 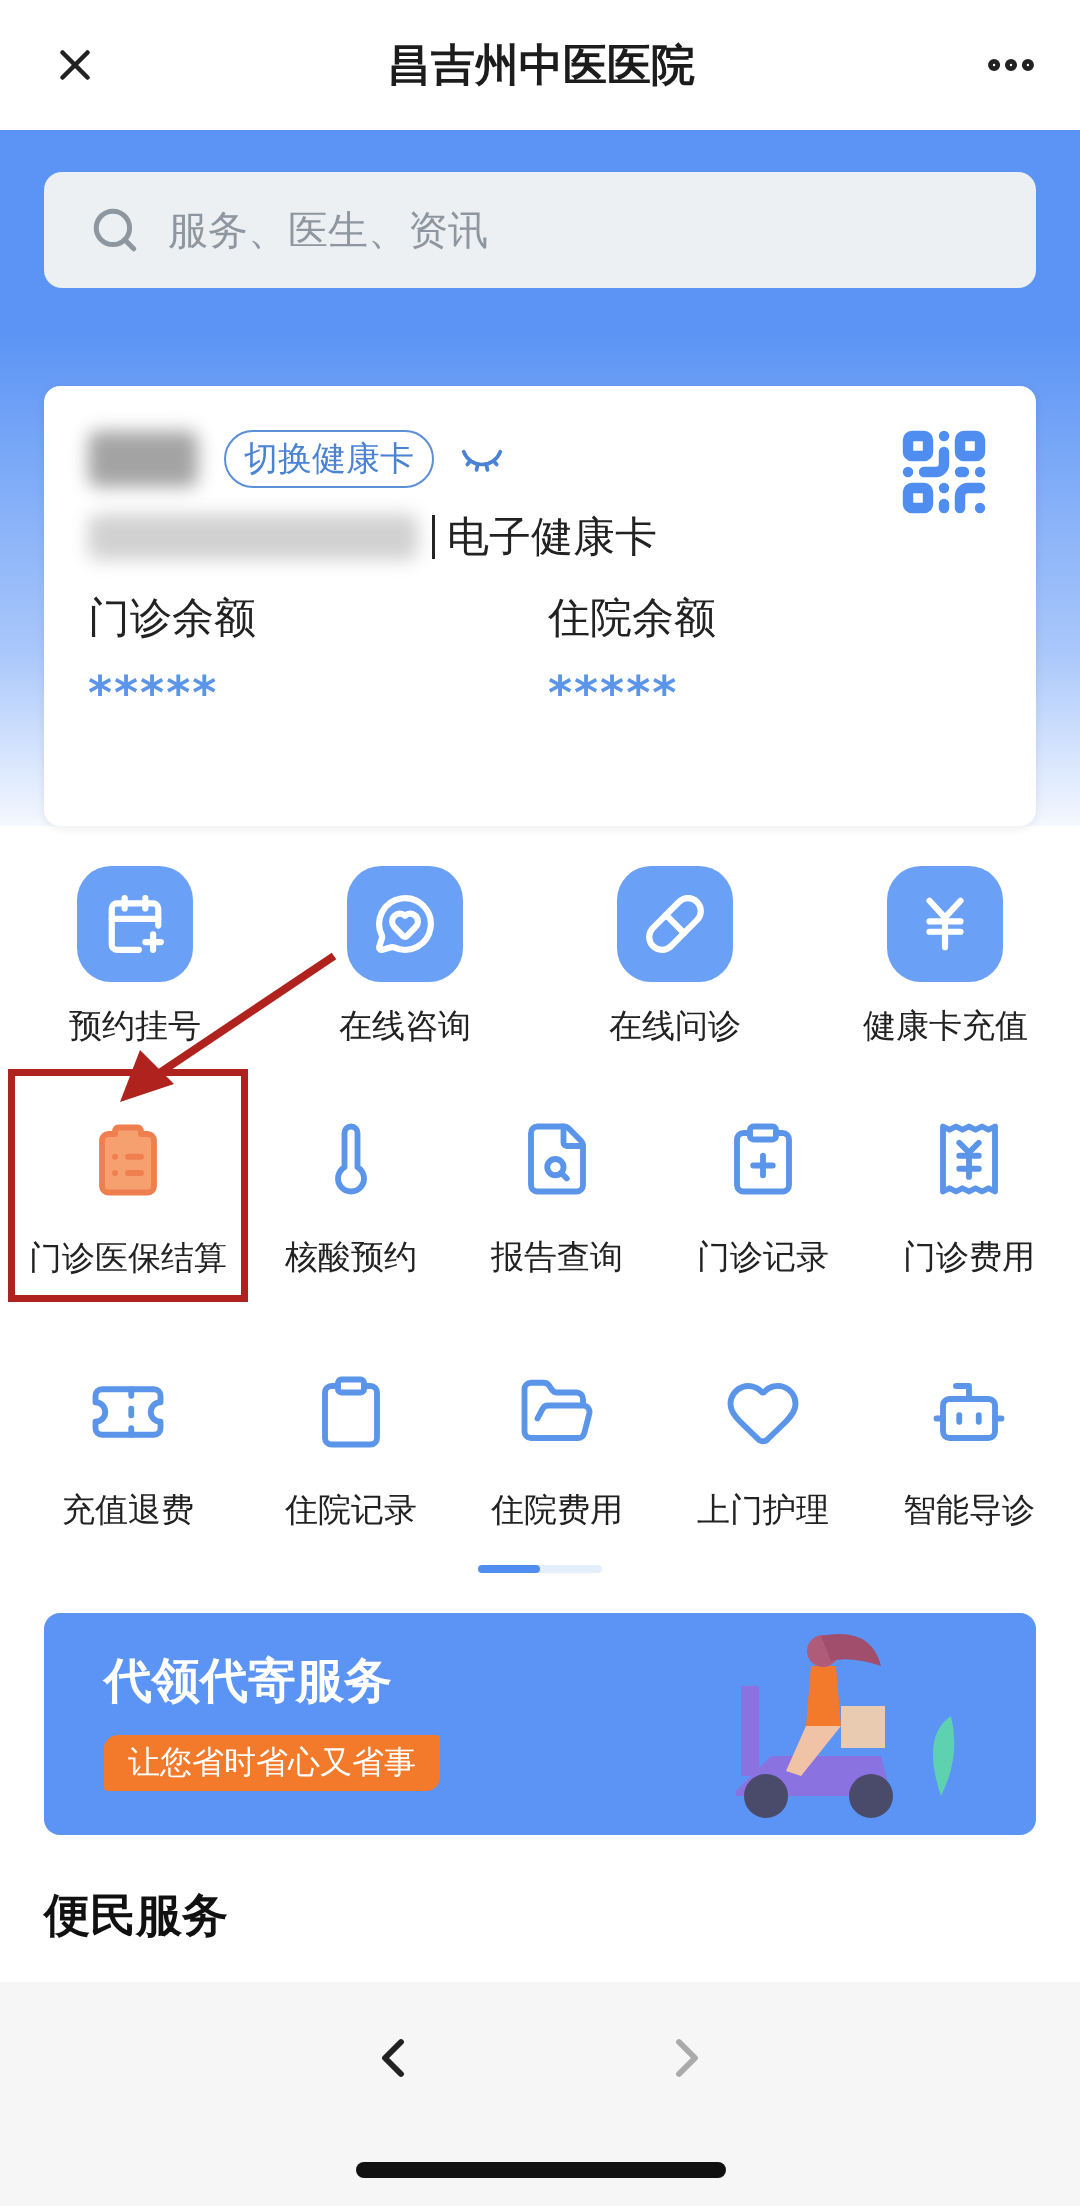 I want to click on calendar-plus-icon, so click(x=135, y=924).